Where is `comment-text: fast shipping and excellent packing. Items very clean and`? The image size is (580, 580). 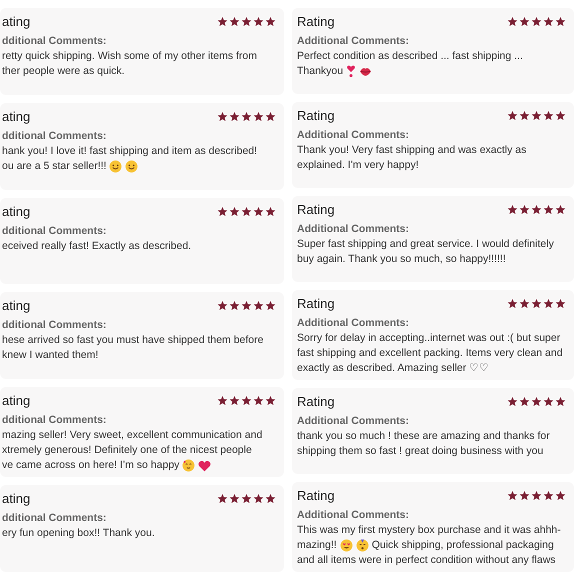 comment-text: fast shipping and excellent packing. Items very clean and is located at coordinates (430, 353).